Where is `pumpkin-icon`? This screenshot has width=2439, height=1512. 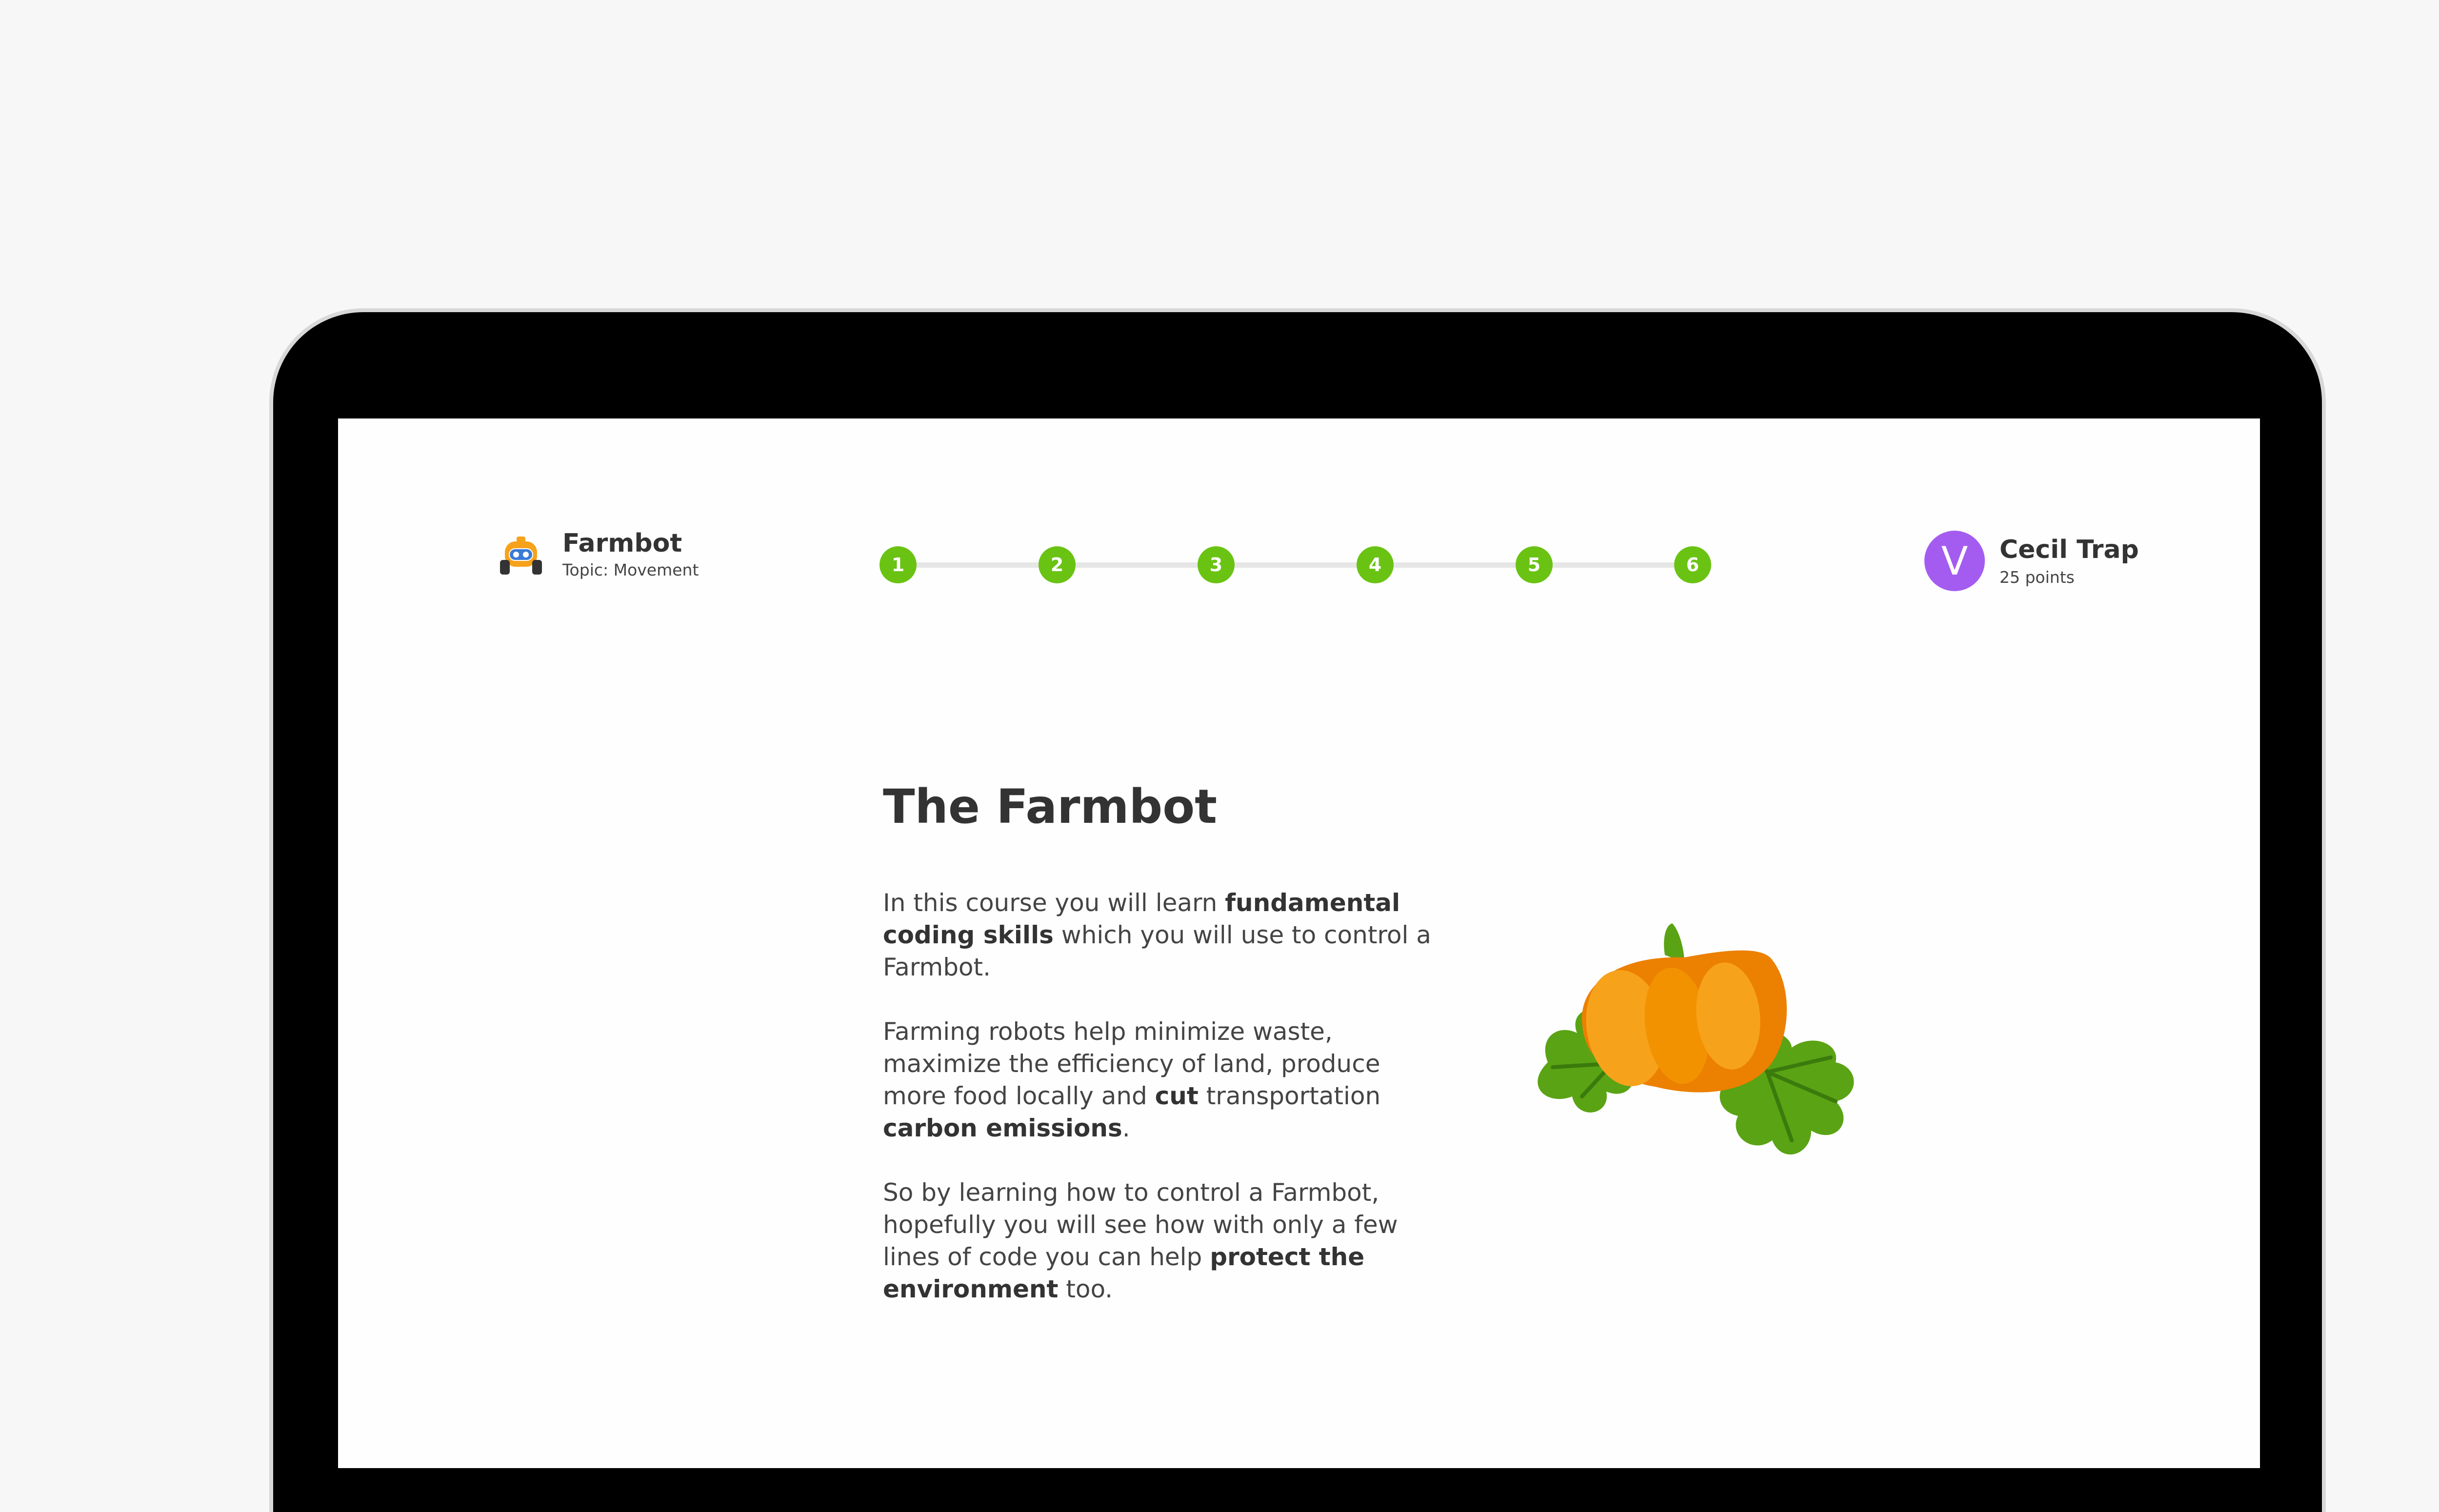 pumpkin-icon is located at coordinates (1685, 1021).